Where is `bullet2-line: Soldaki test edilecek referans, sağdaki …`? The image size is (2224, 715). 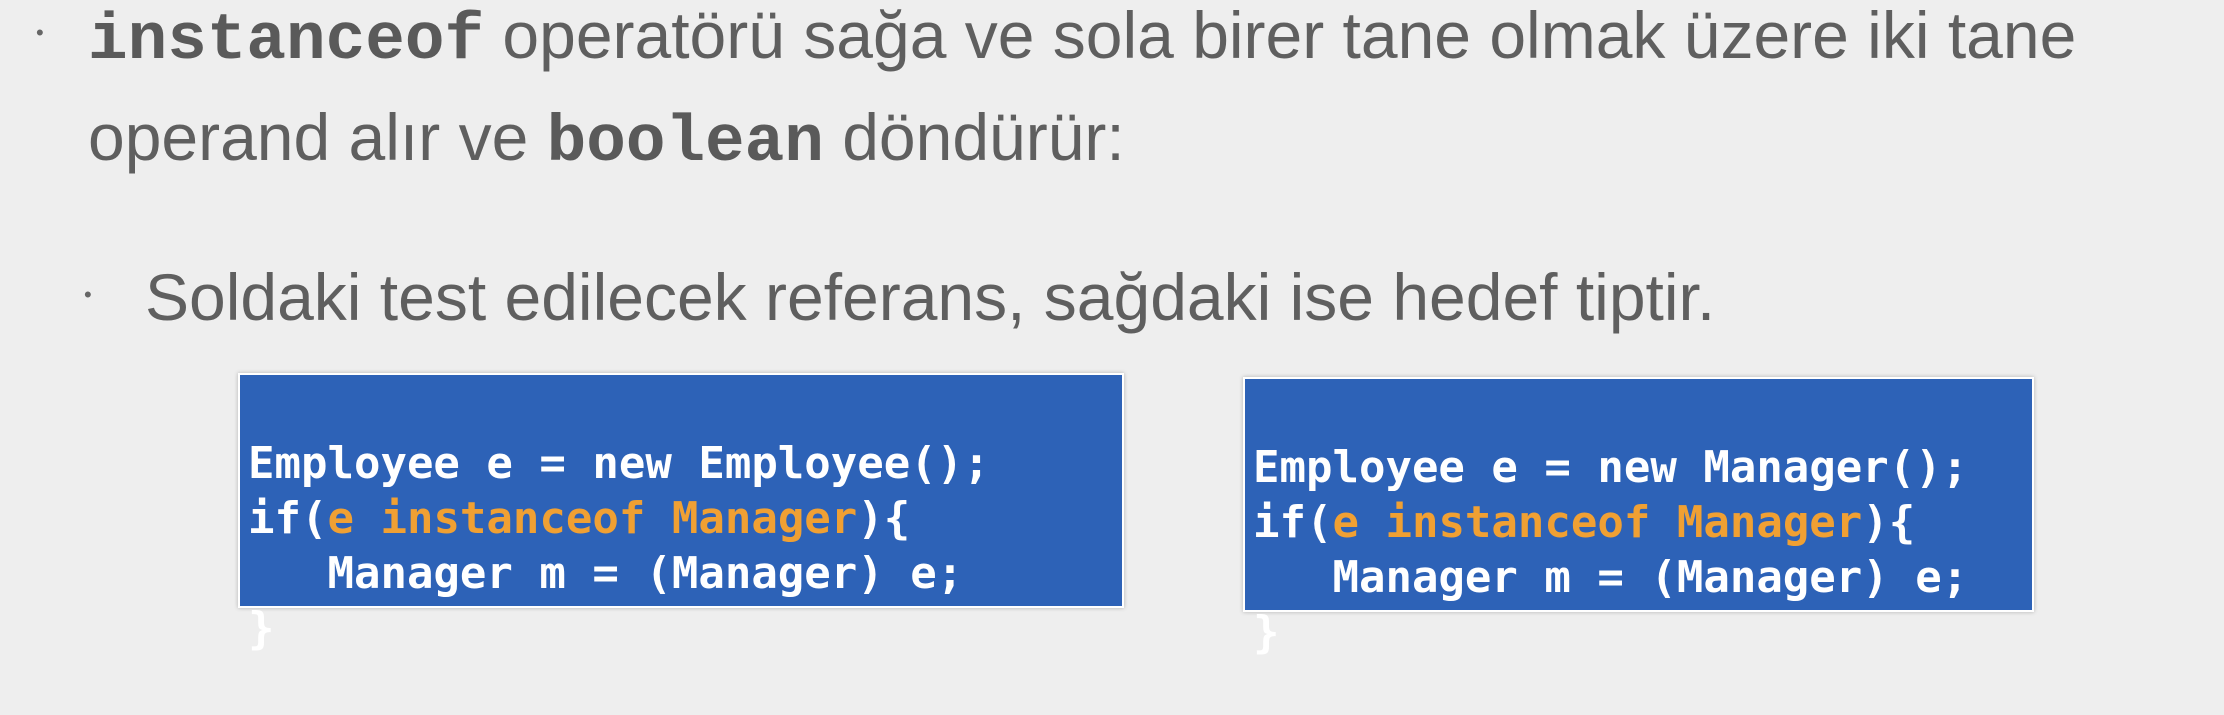
bullet2-line: Soldaki test edilecek referans, sağdaki … is located at coordinates (930, 297).